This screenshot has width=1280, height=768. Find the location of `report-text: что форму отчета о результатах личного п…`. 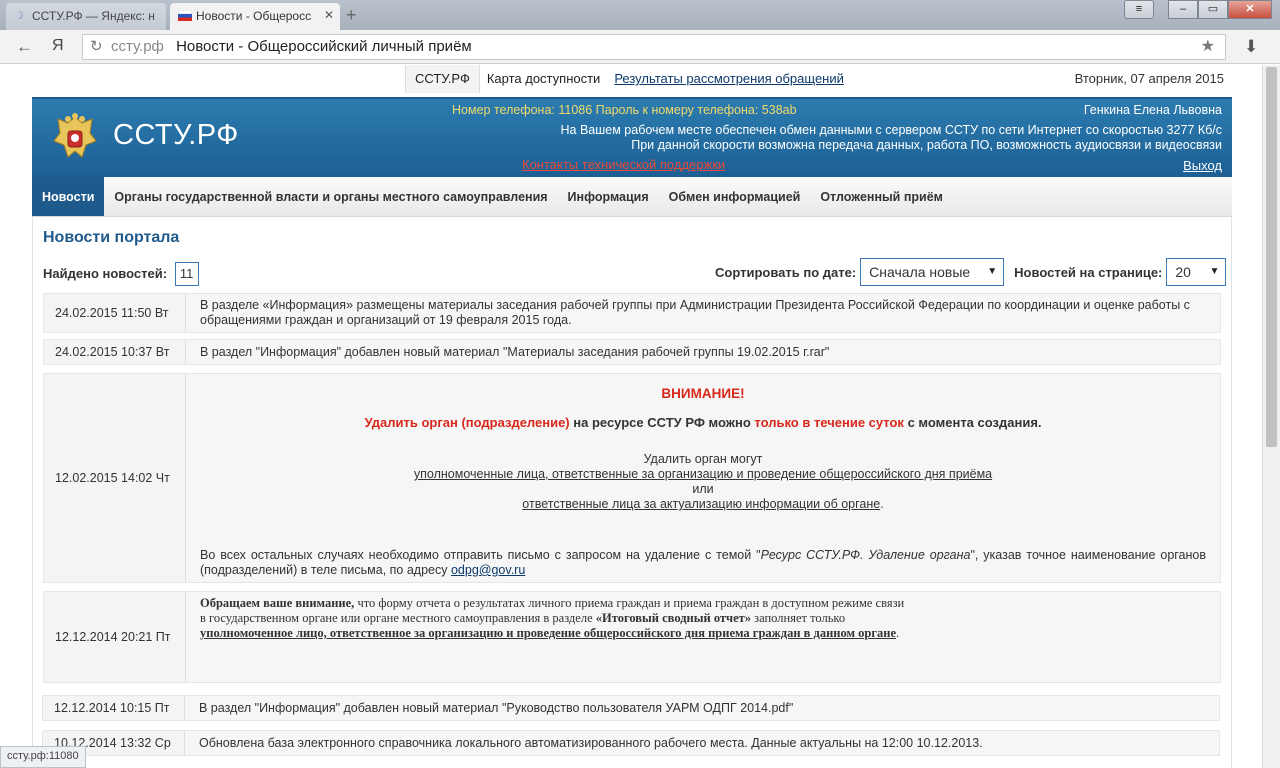

report-text: что форму отчета о результатах личного п… is located at coordinates (629, 603).